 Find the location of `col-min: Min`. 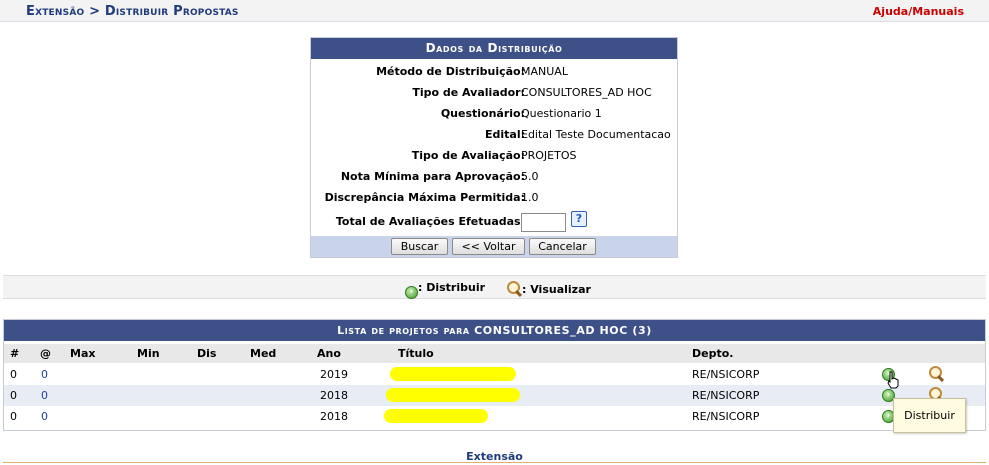

col-min: Min is located at coordinates (148, 353).